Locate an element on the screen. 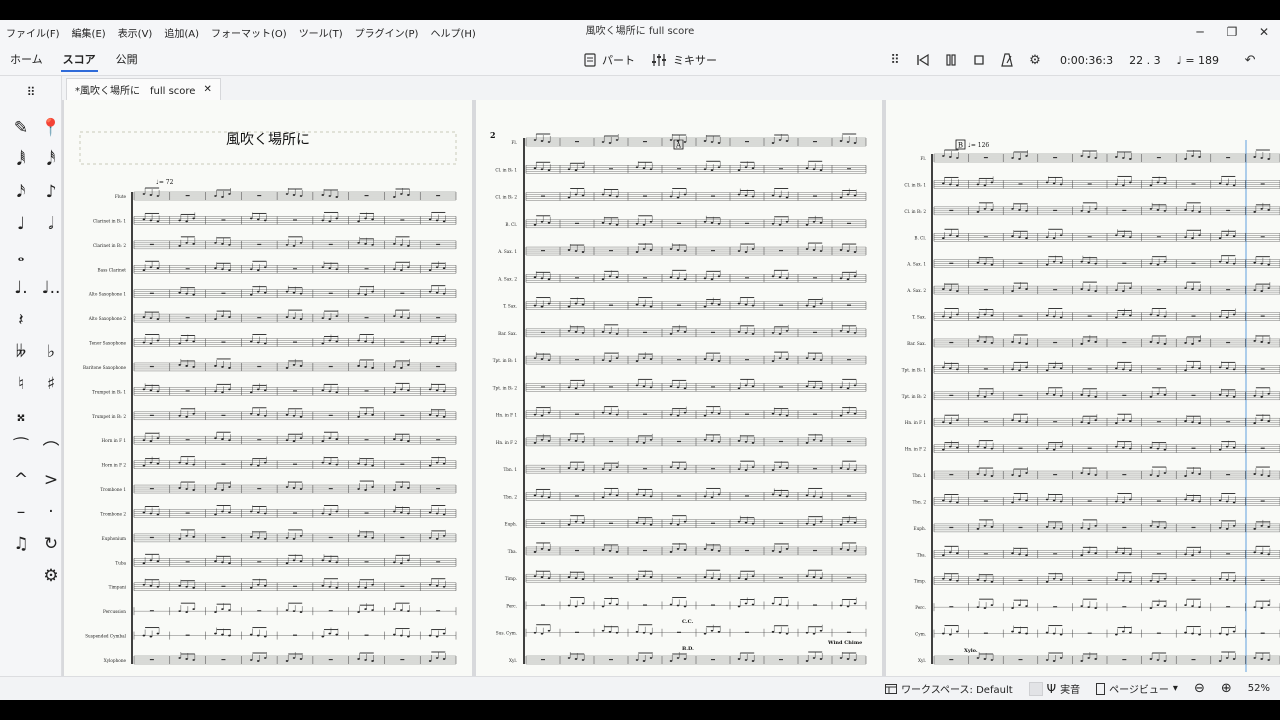 This screenshot has height=720, width=1280. staff: Flute is located at coordinates (286, 194).